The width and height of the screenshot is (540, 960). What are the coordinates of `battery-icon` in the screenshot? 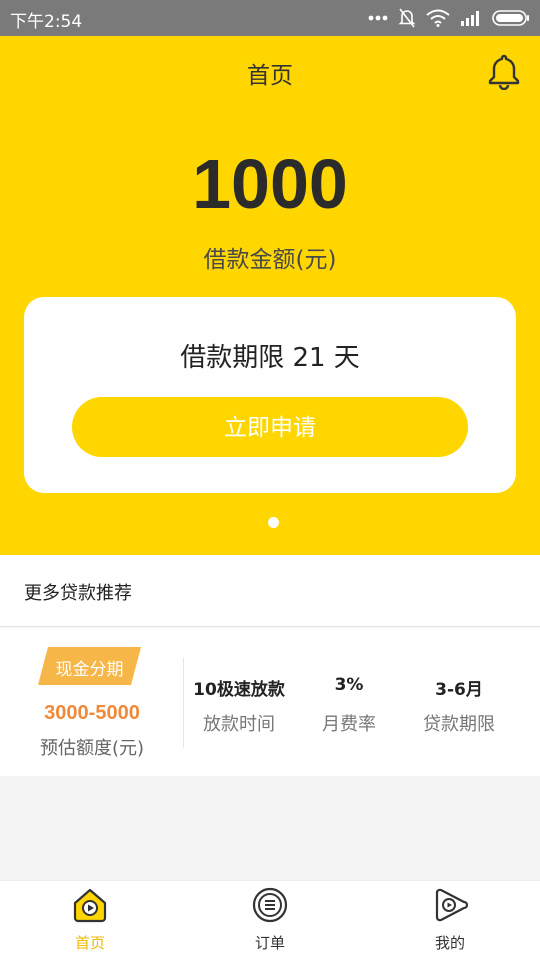 It's located at (510, 18).